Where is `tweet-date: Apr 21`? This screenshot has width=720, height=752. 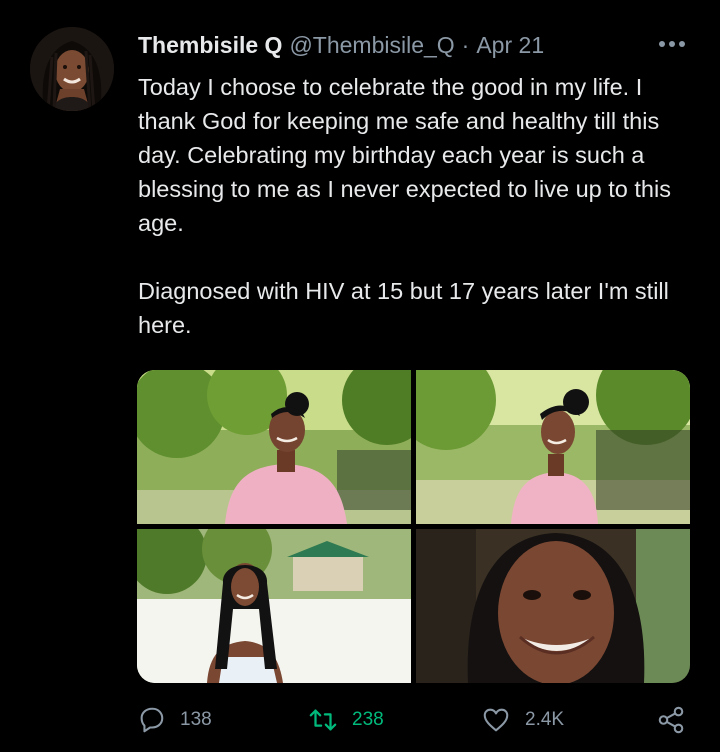
tweet-date: Apr 21 is located at coordinates (510, 45).